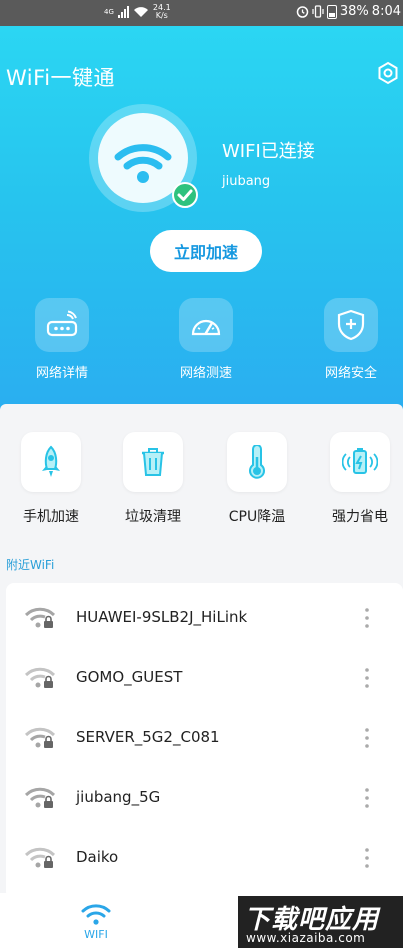 The width and height of the screenshot is (403, 950). Describe the element at coordinates (318, 11) in the screenshot. I see `vibrate-icon` at that location.